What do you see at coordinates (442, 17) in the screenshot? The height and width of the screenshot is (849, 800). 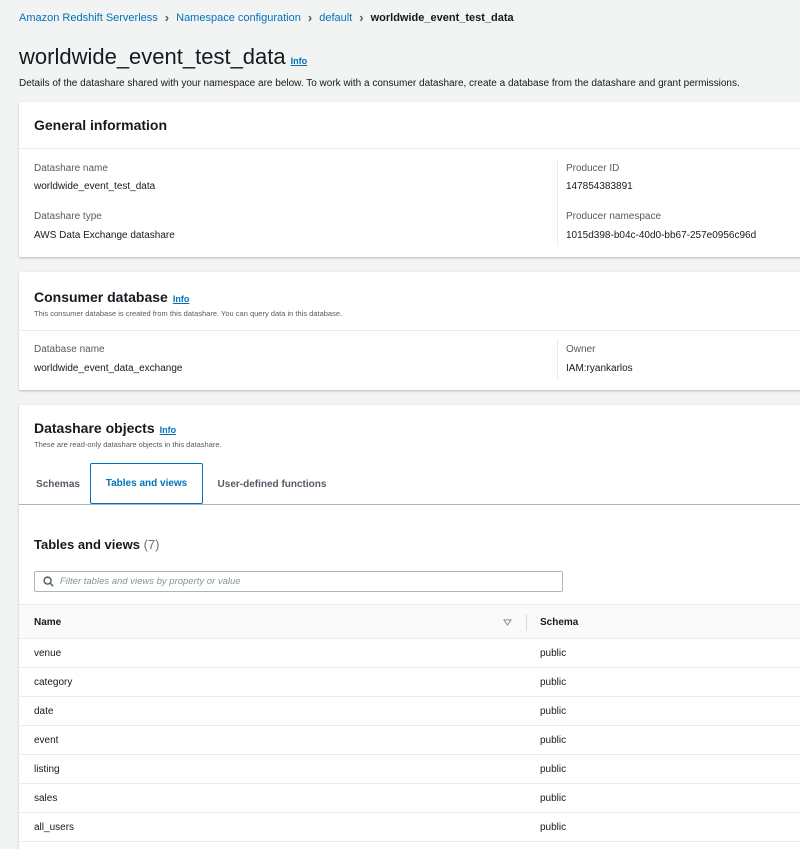 I see `breadcrumb-current: worldwide_event_test_data` at bounding box center [442, 17].